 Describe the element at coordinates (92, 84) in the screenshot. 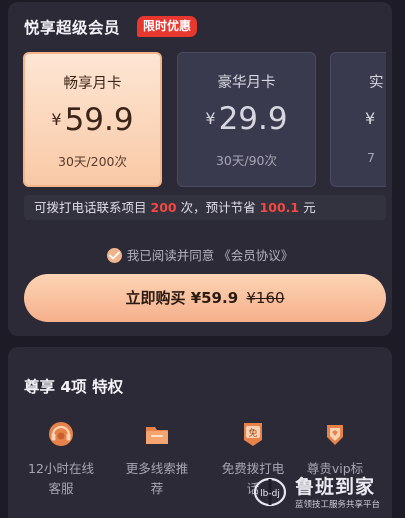

I see `plan-name: 畅享月卡` at that location.